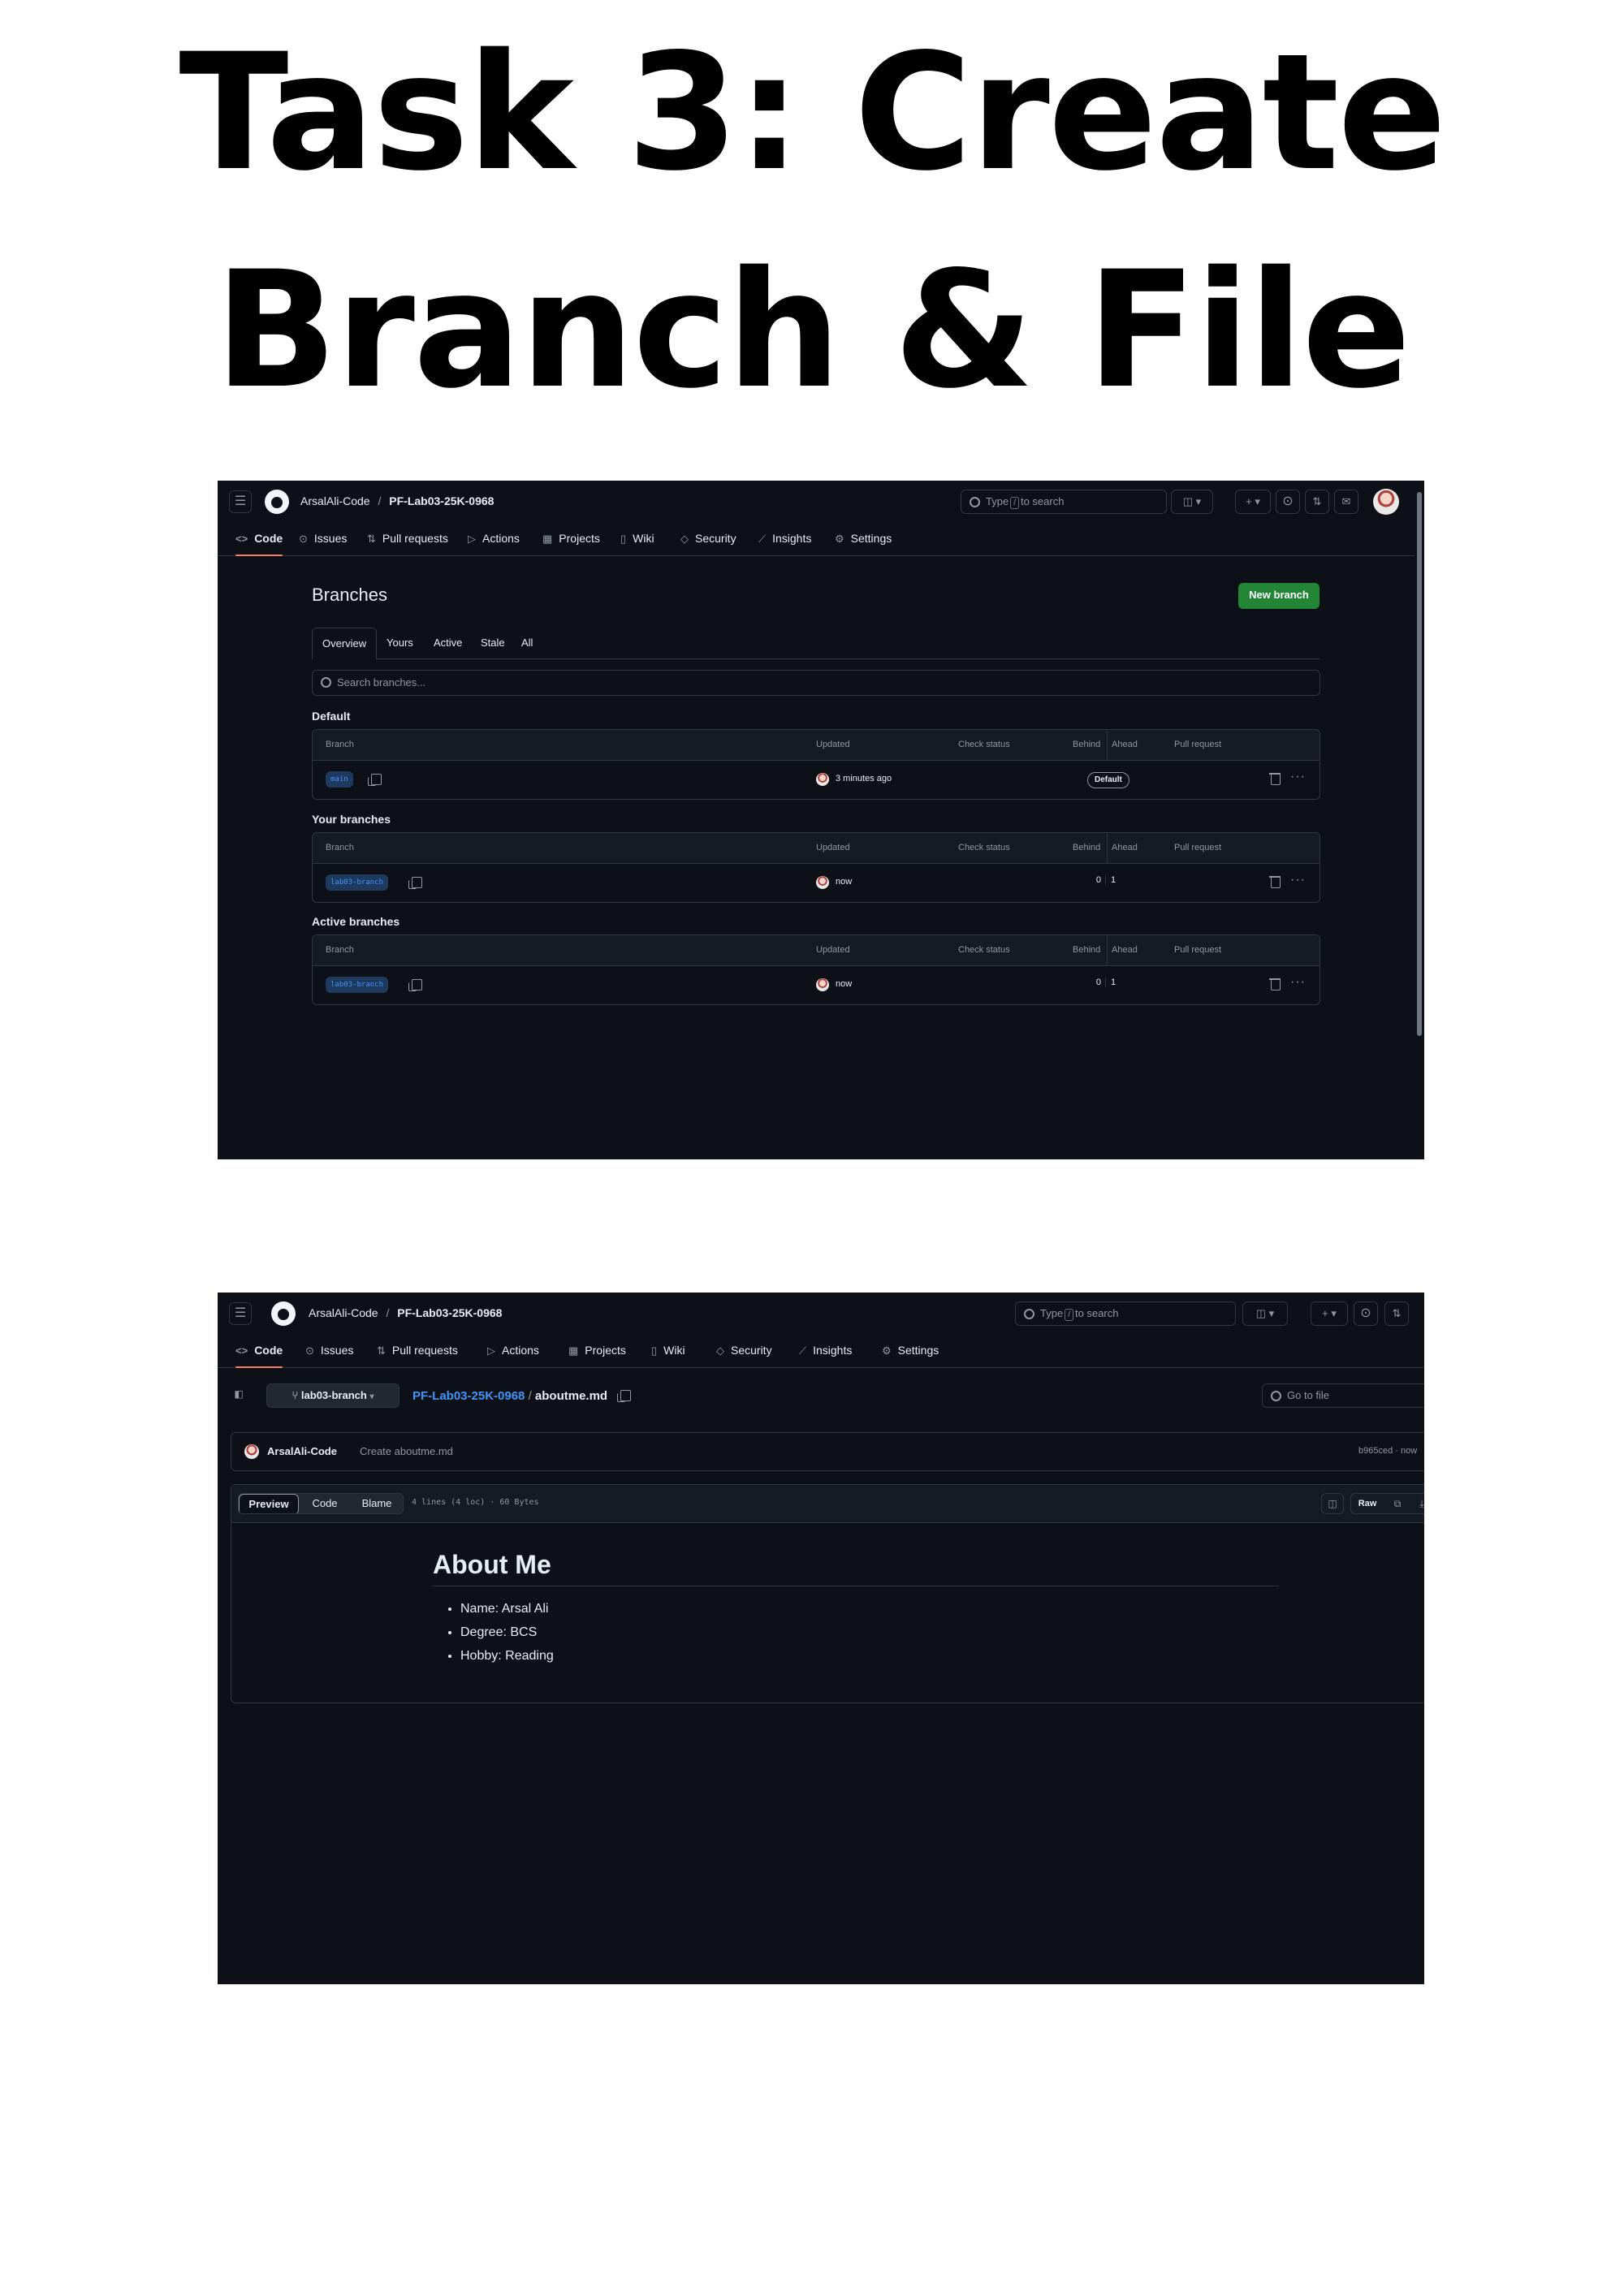 The width and height of the screenshot is (1624, 2296). What do you see at coordinates (407, 1451) in the screenshot?
I see `commit-message: Create aboutme.md` at bounding box center [407, 1451].